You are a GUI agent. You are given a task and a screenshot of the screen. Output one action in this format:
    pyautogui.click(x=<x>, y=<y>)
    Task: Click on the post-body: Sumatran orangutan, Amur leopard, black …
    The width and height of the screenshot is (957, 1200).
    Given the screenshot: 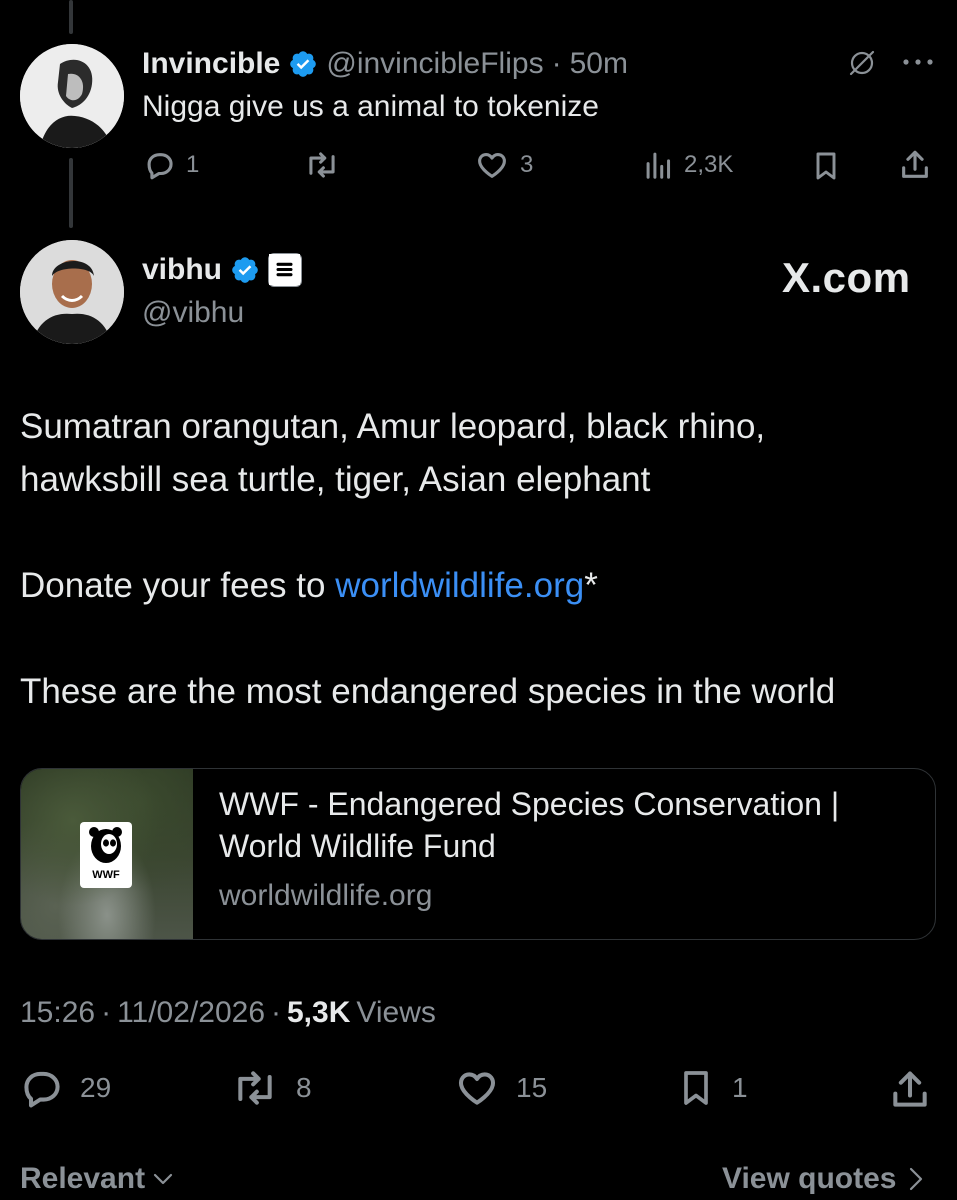 What is the action you would take?
    pyautogui.click(x=480, y=453)
    